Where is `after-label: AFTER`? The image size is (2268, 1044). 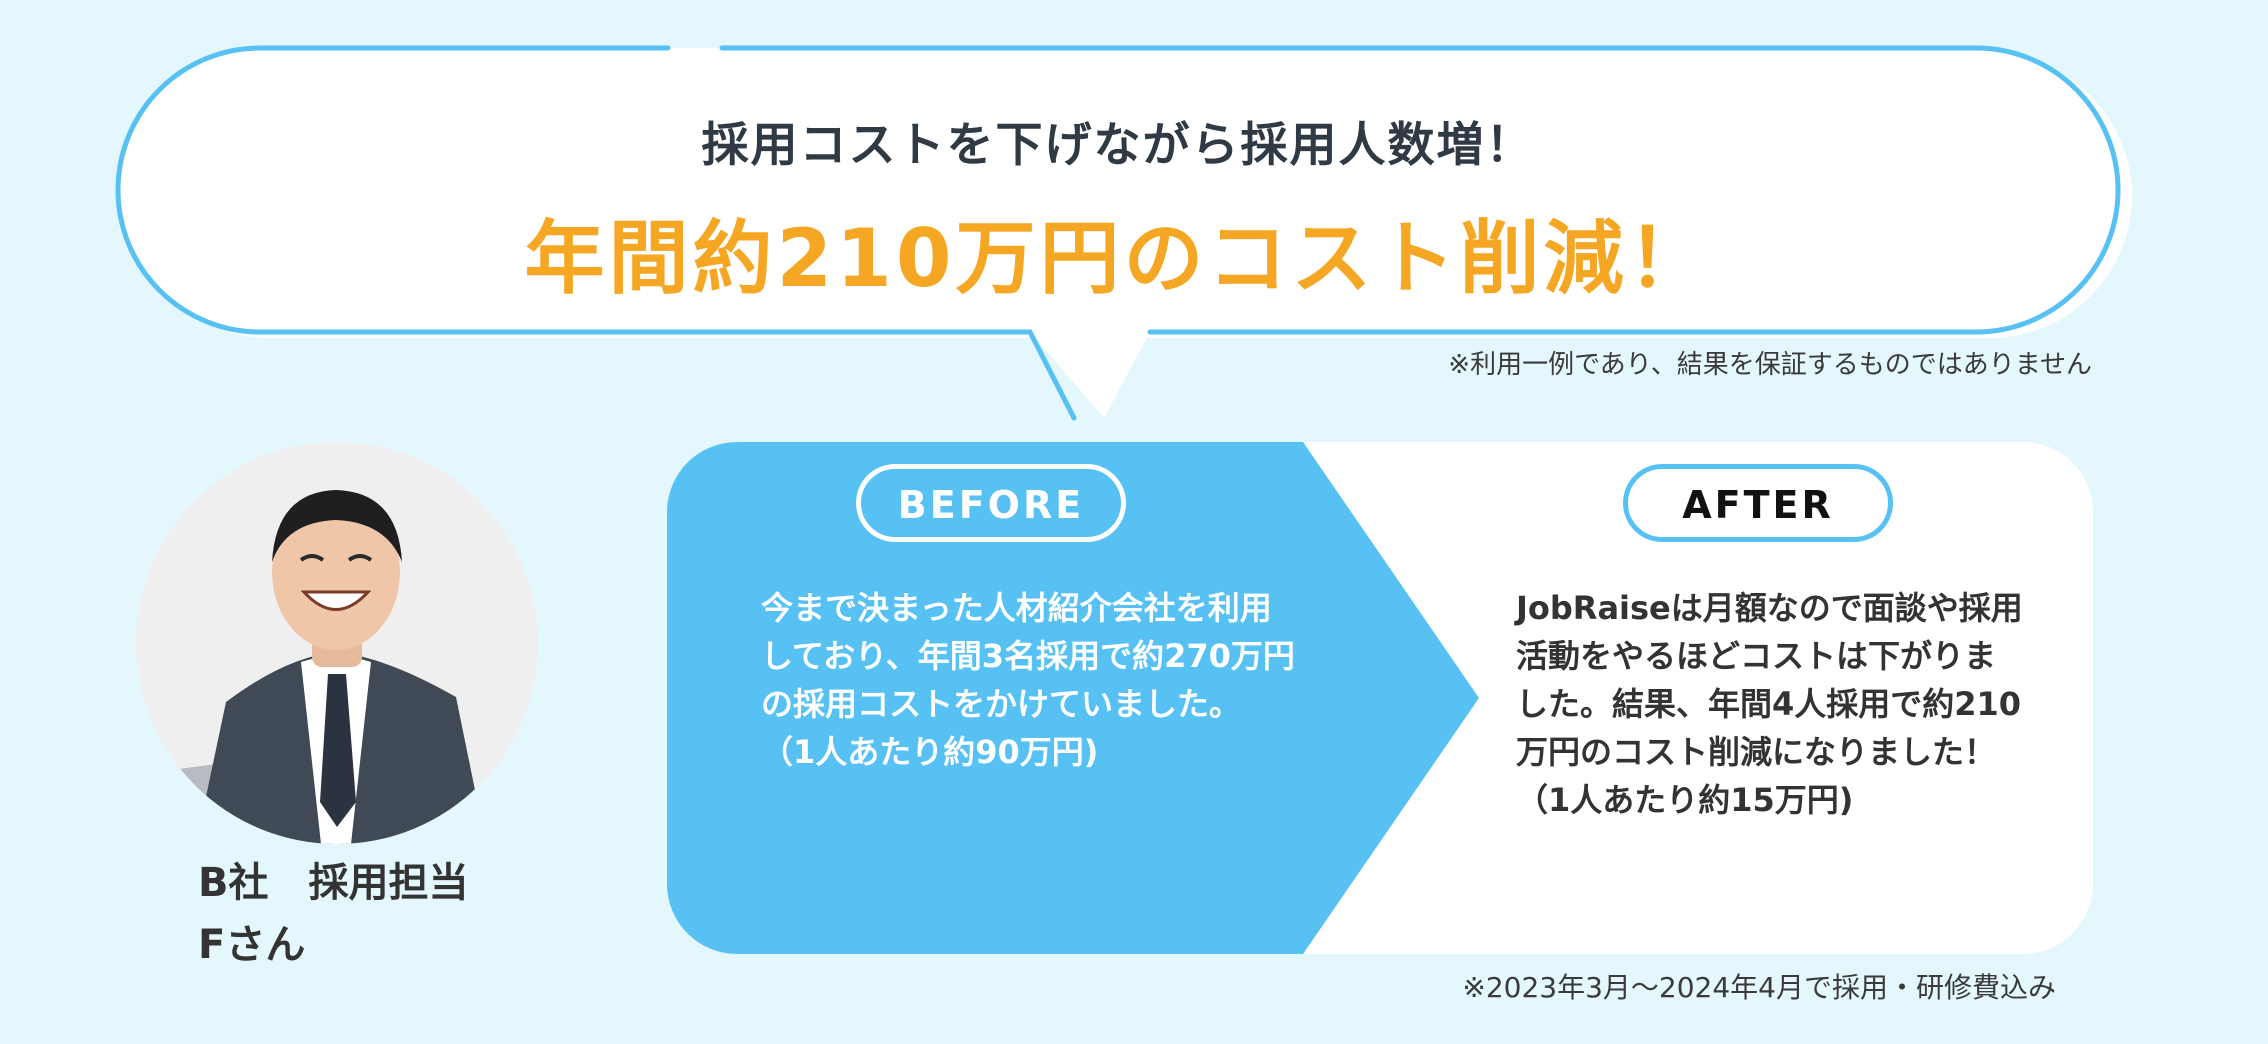 after-label: AFTER is located at coordinates (1758, 503).